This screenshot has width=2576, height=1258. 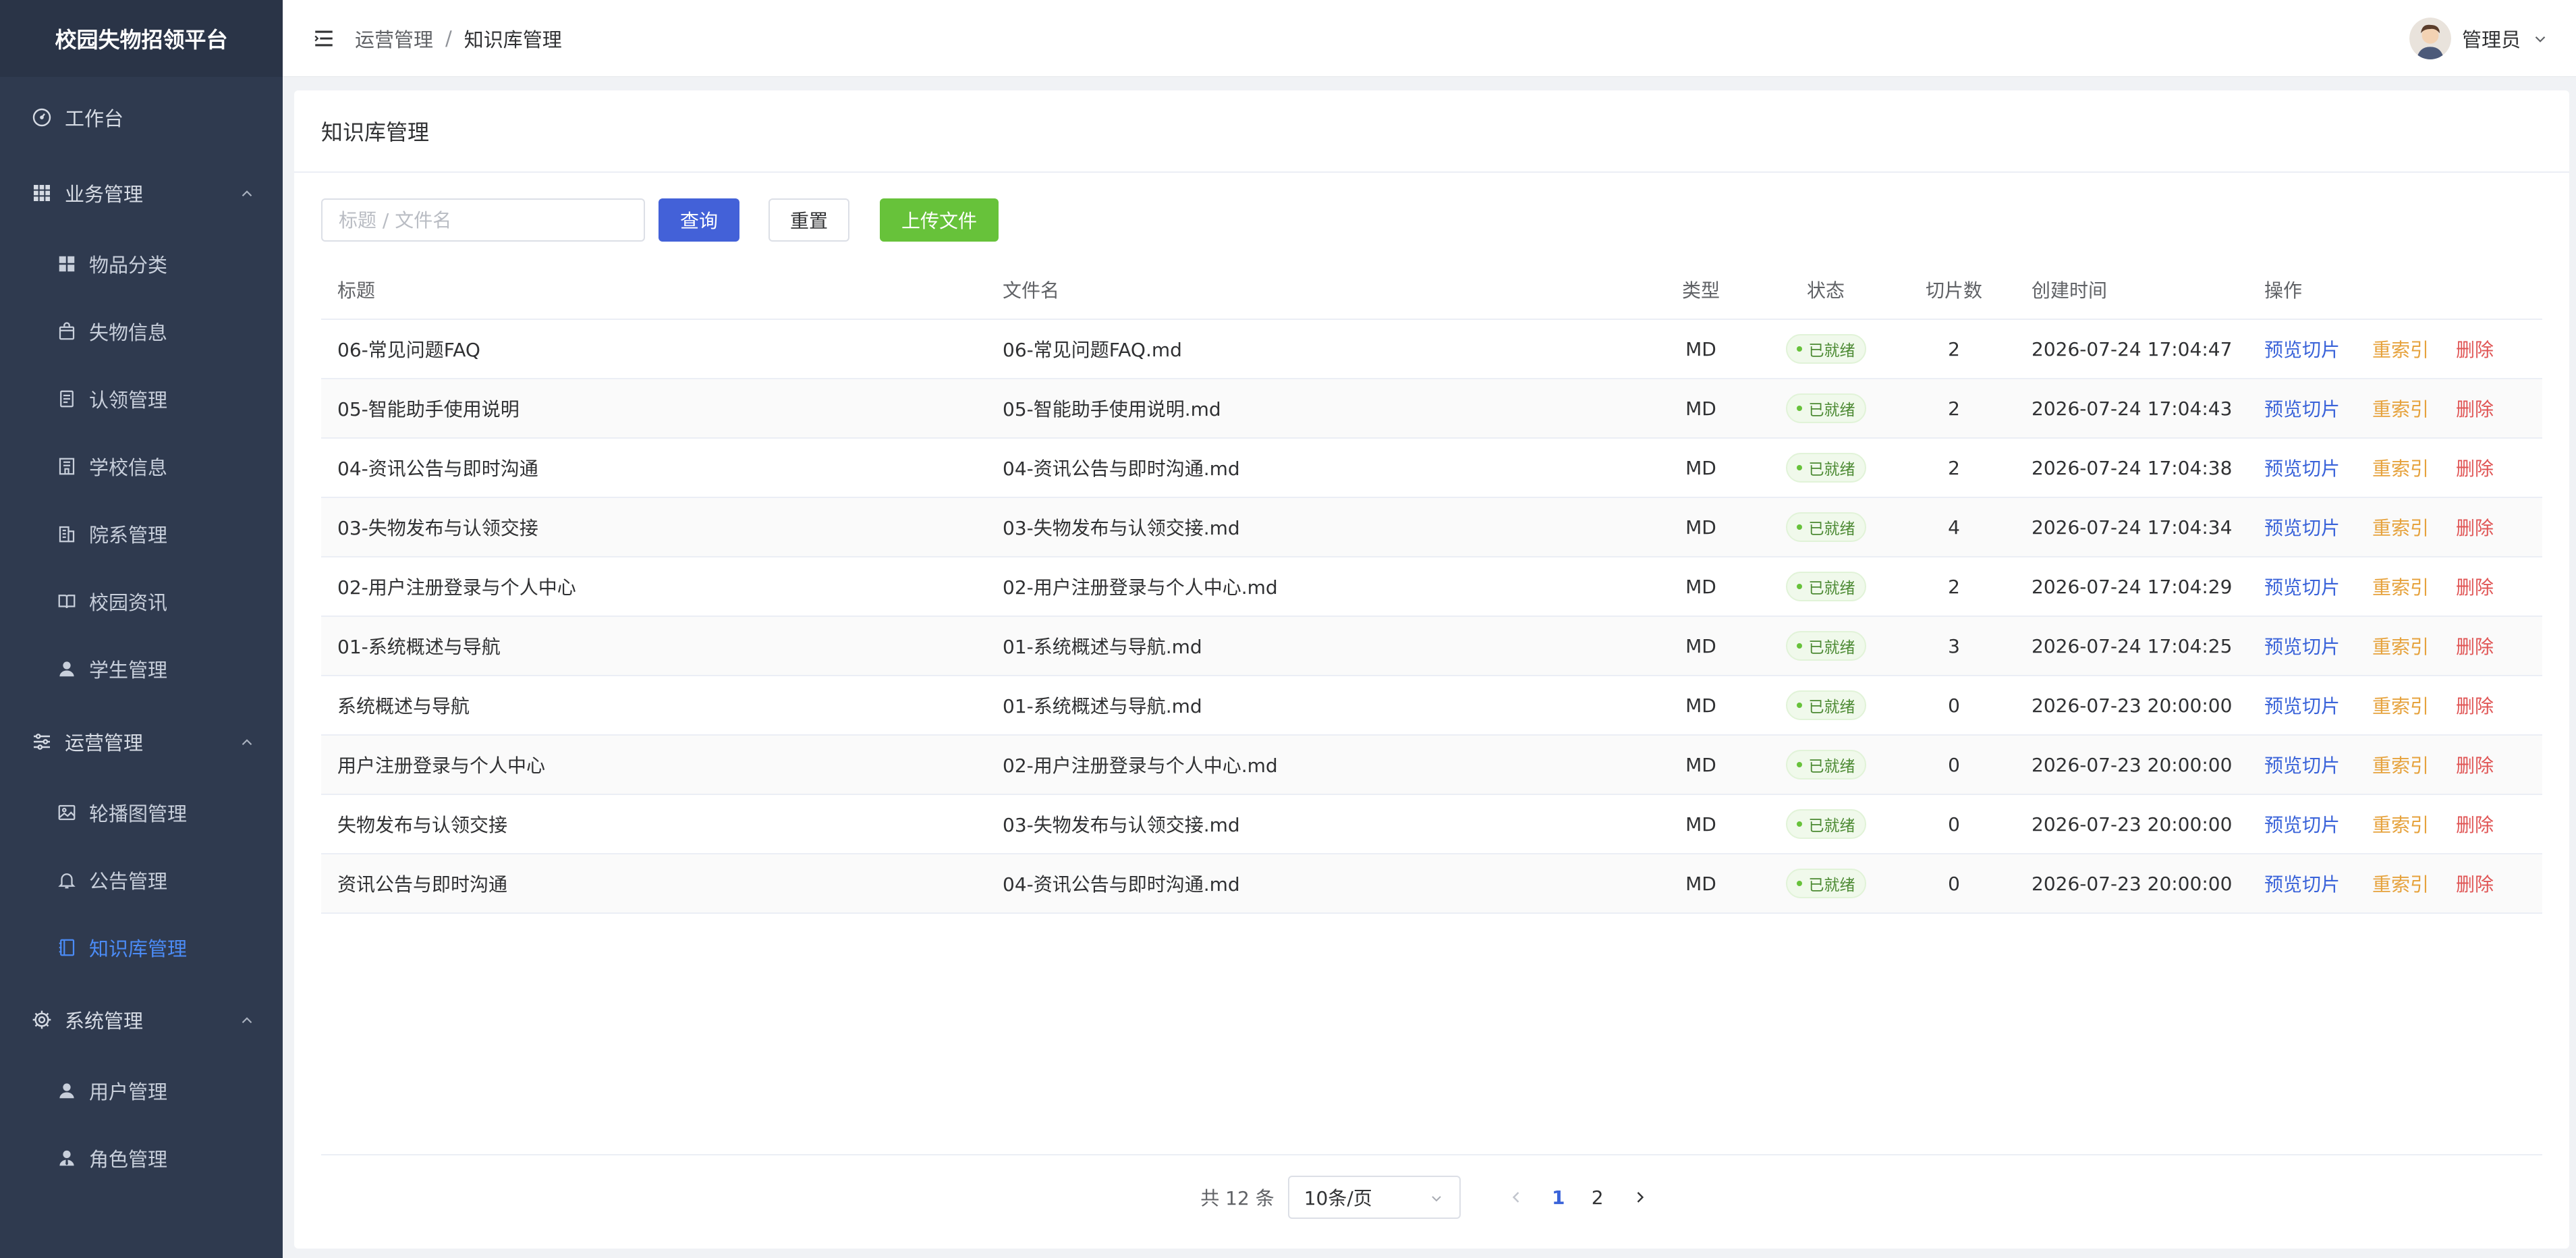 I want to click on sidebar-item-carousel: 轮播图管理, so click(x=141, y=812).